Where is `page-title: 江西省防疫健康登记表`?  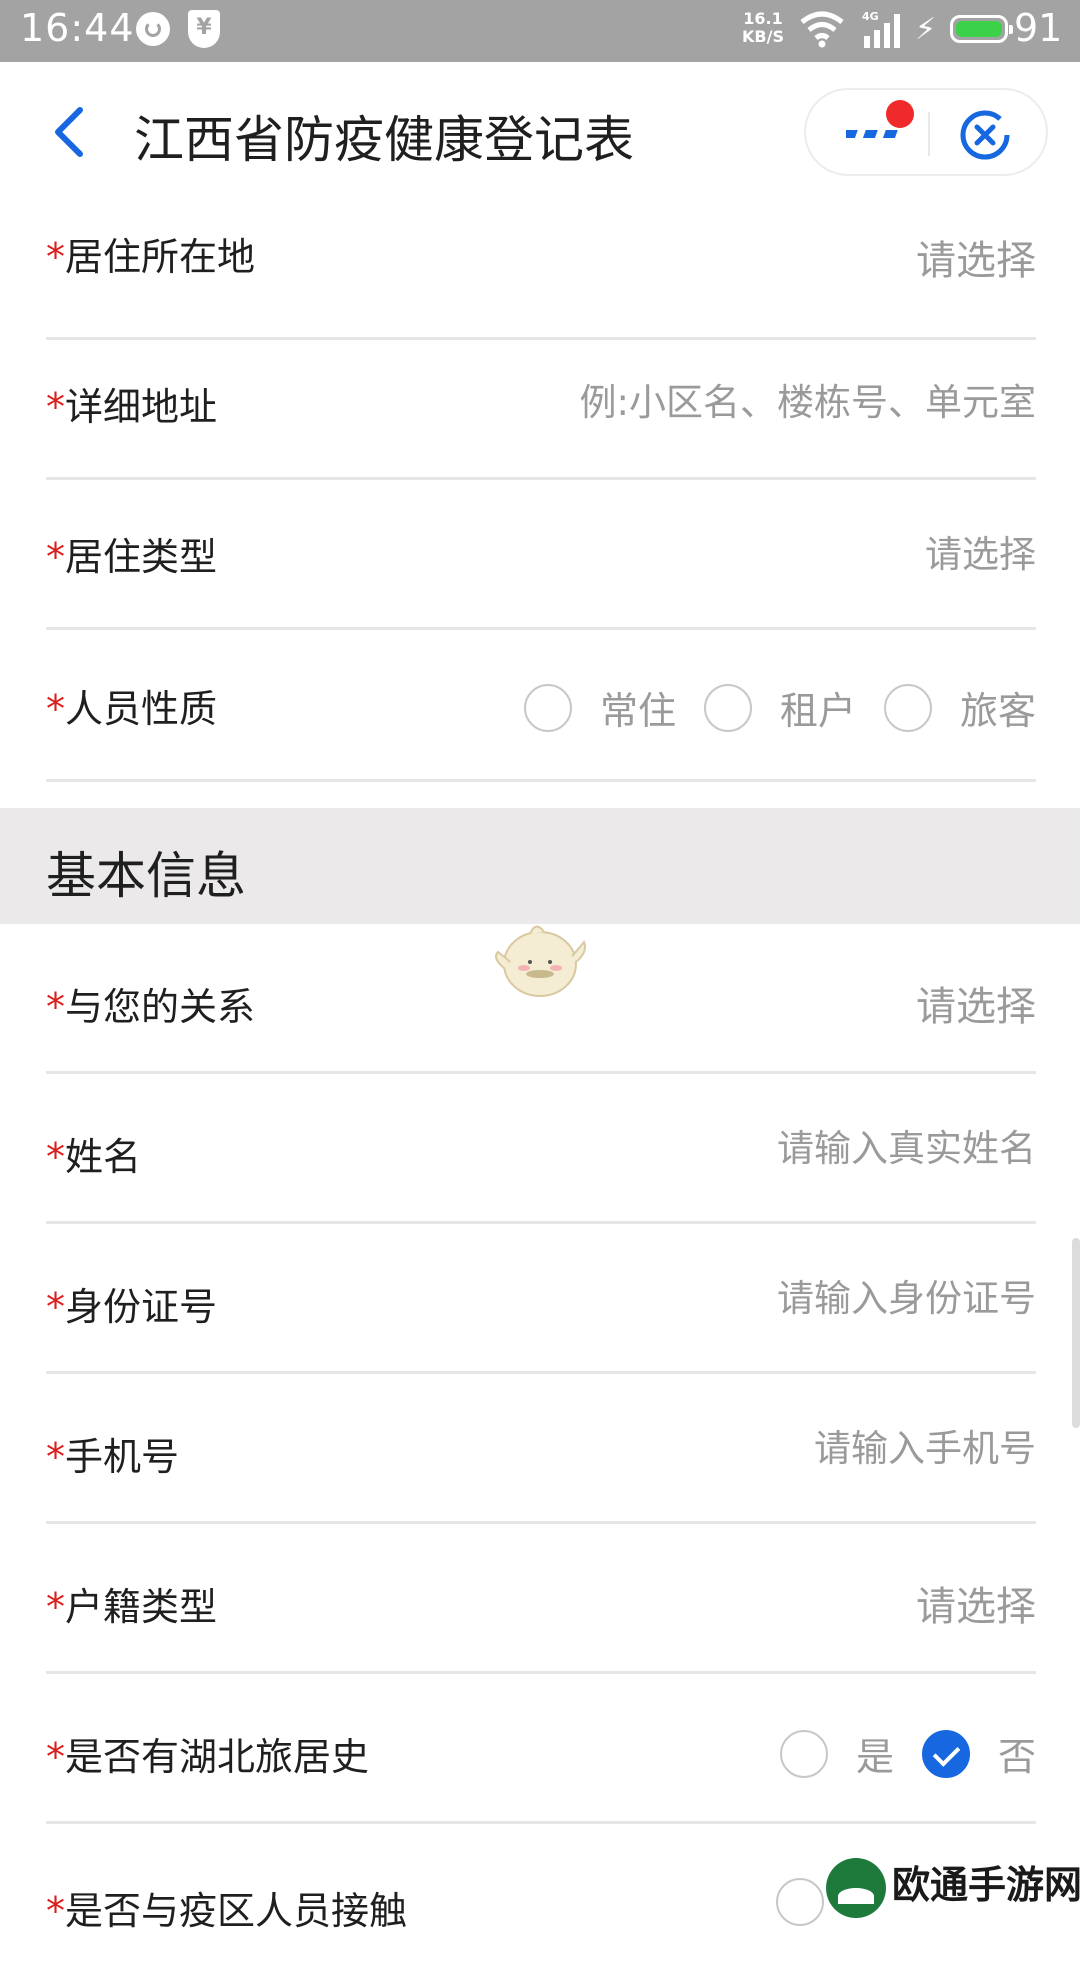
page-title: 江西省防疫健康登记表 is located at coordinates (384, 140).